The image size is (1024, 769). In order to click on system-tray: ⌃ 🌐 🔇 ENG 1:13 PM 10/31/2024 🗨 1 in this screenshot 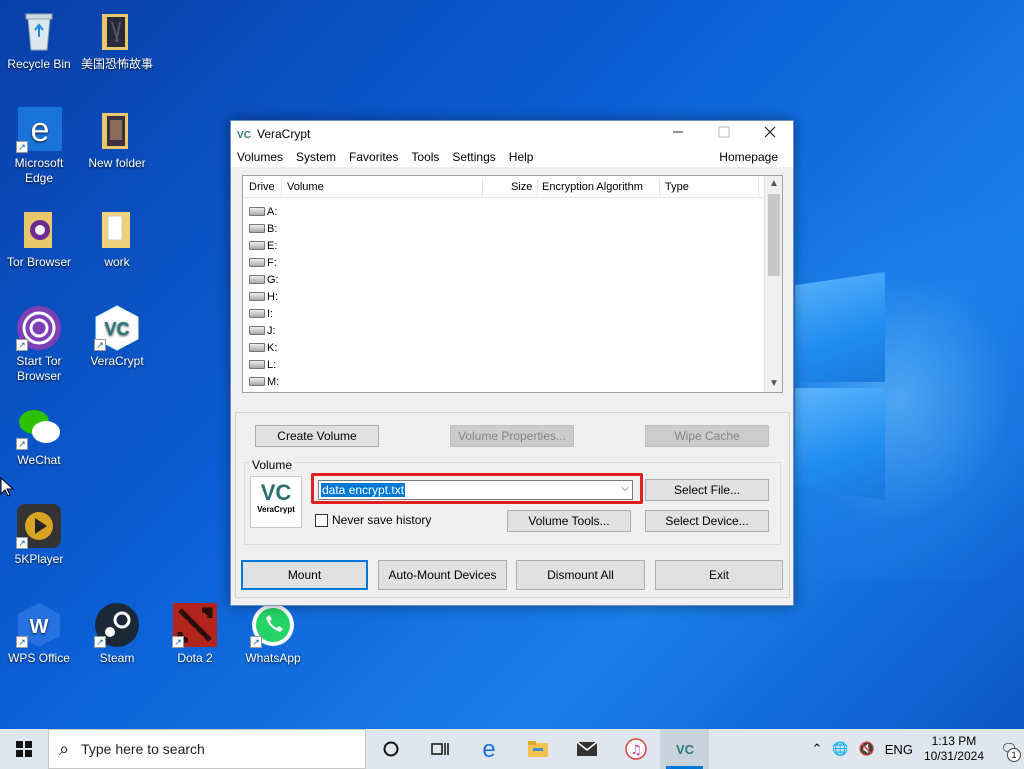, I will do `click(915, 749)`.